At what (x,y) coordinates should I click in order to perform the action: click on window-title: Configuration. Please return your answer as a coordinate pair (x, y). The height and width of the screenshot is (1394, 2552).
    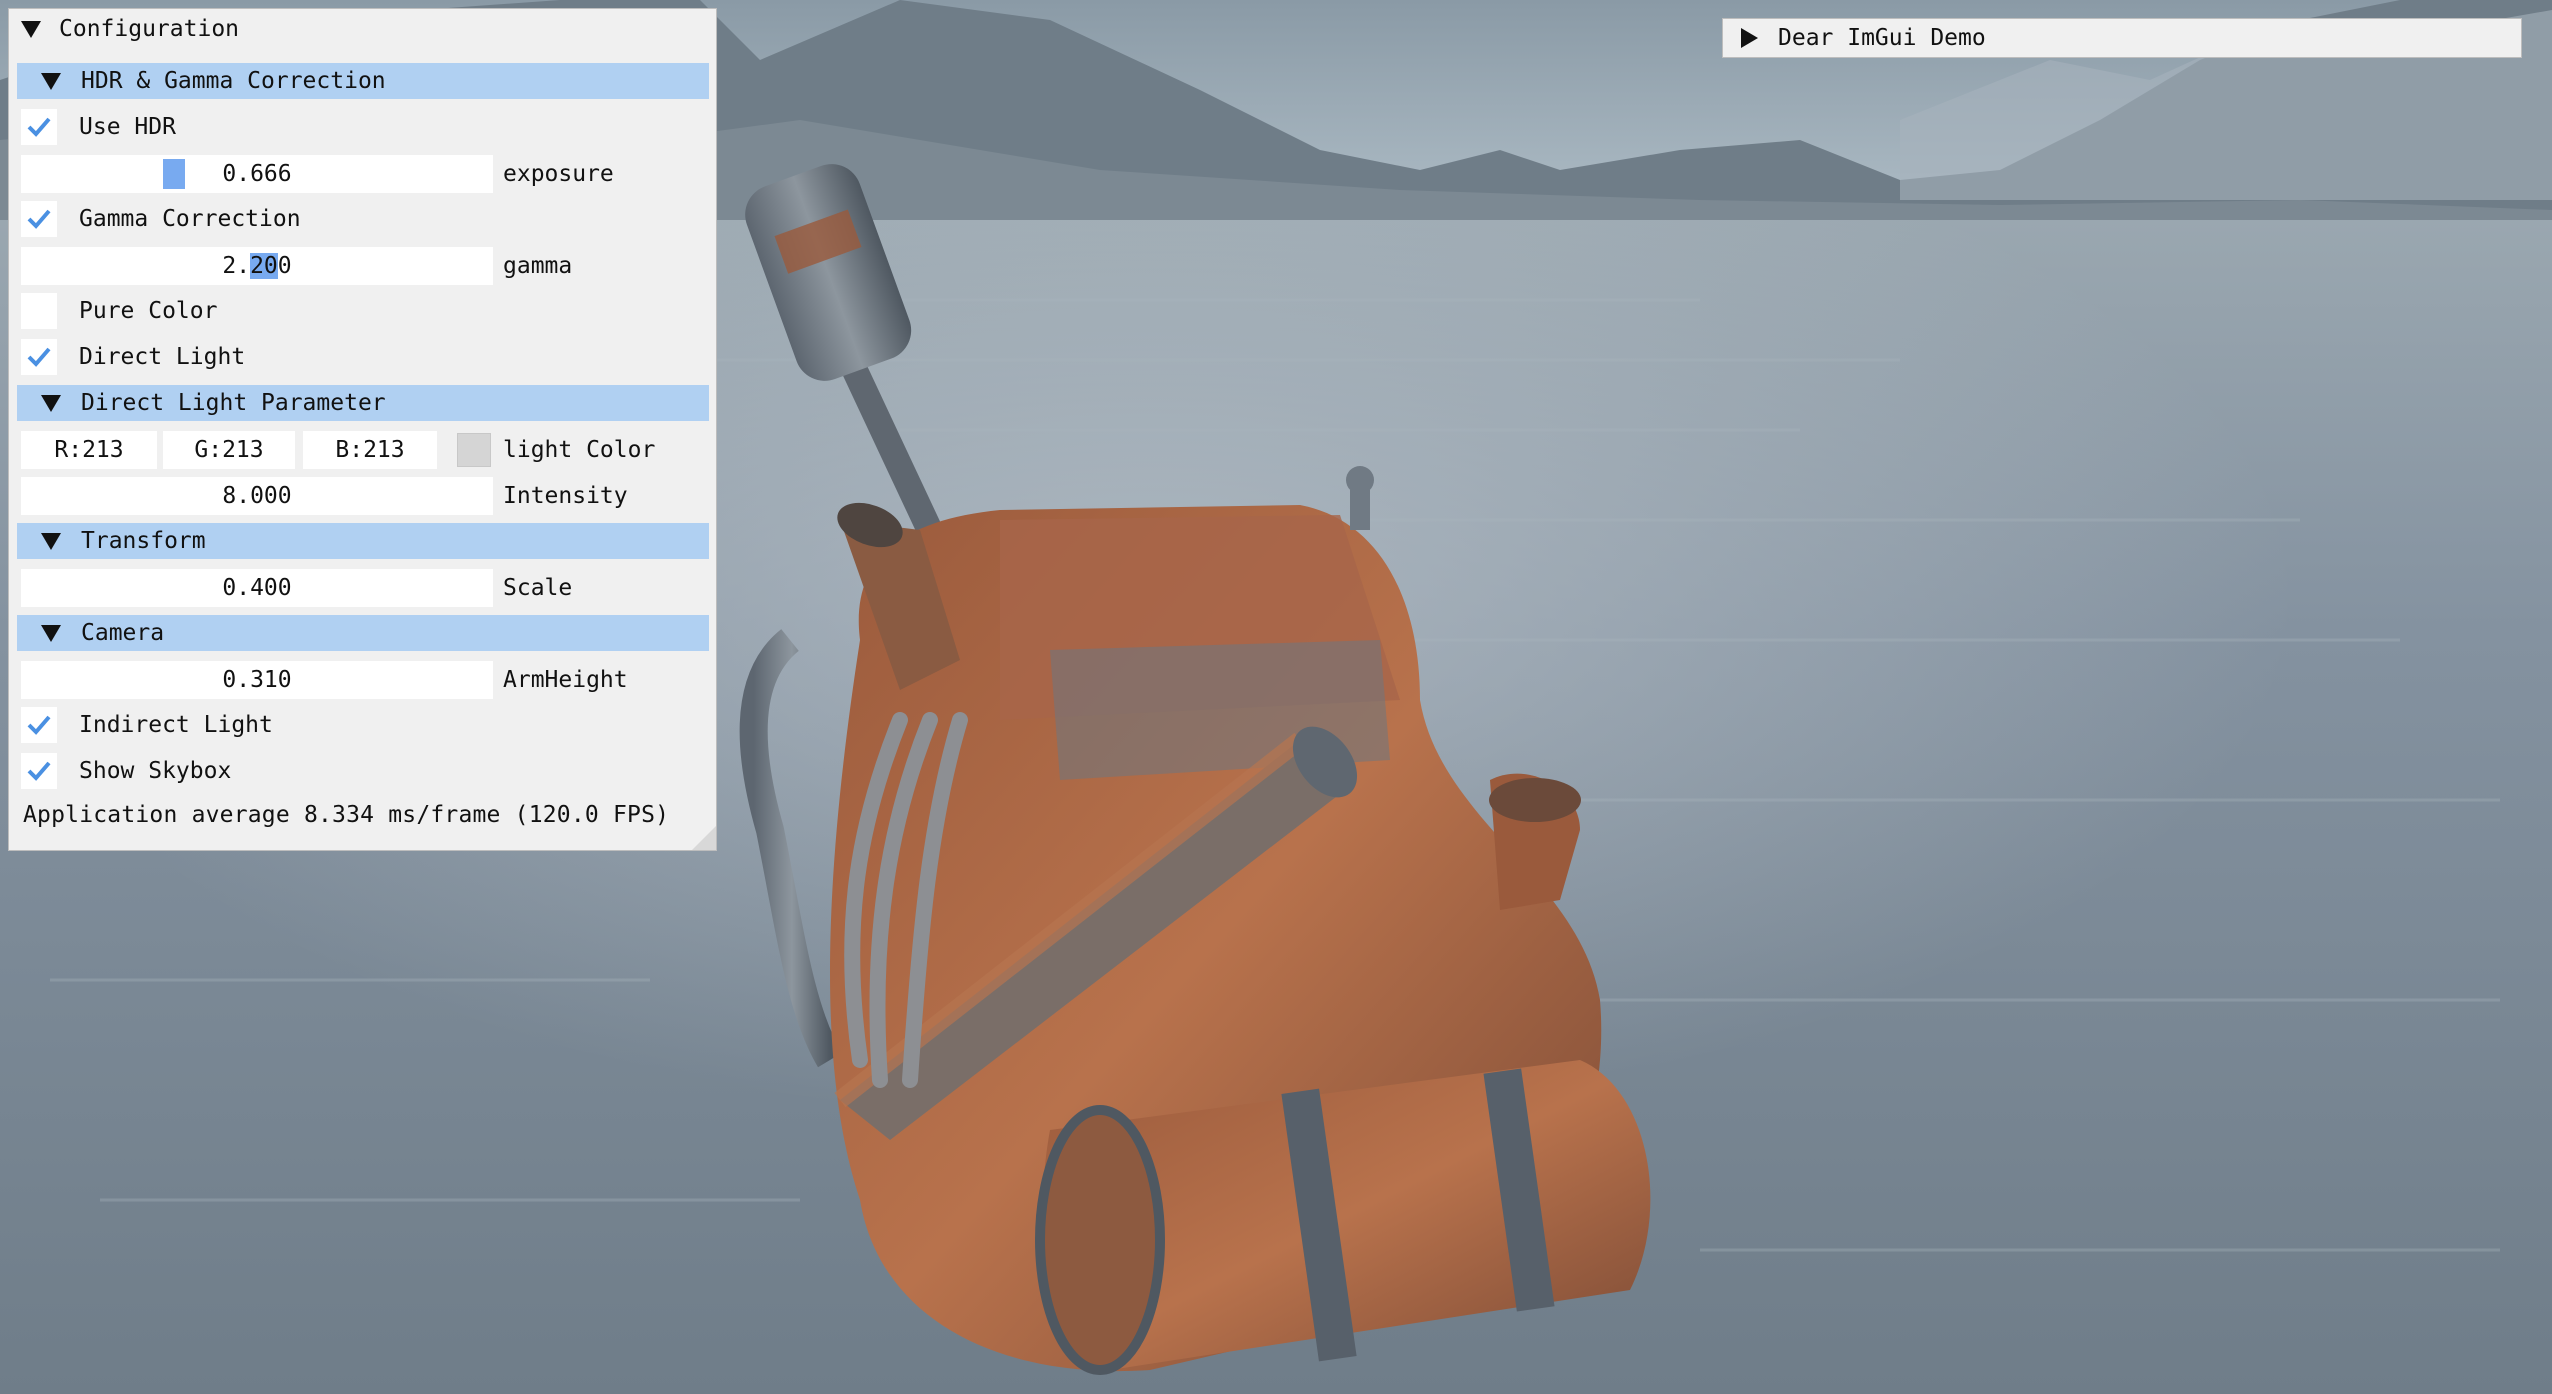
    Looking at the image, I should click on (149, 29).